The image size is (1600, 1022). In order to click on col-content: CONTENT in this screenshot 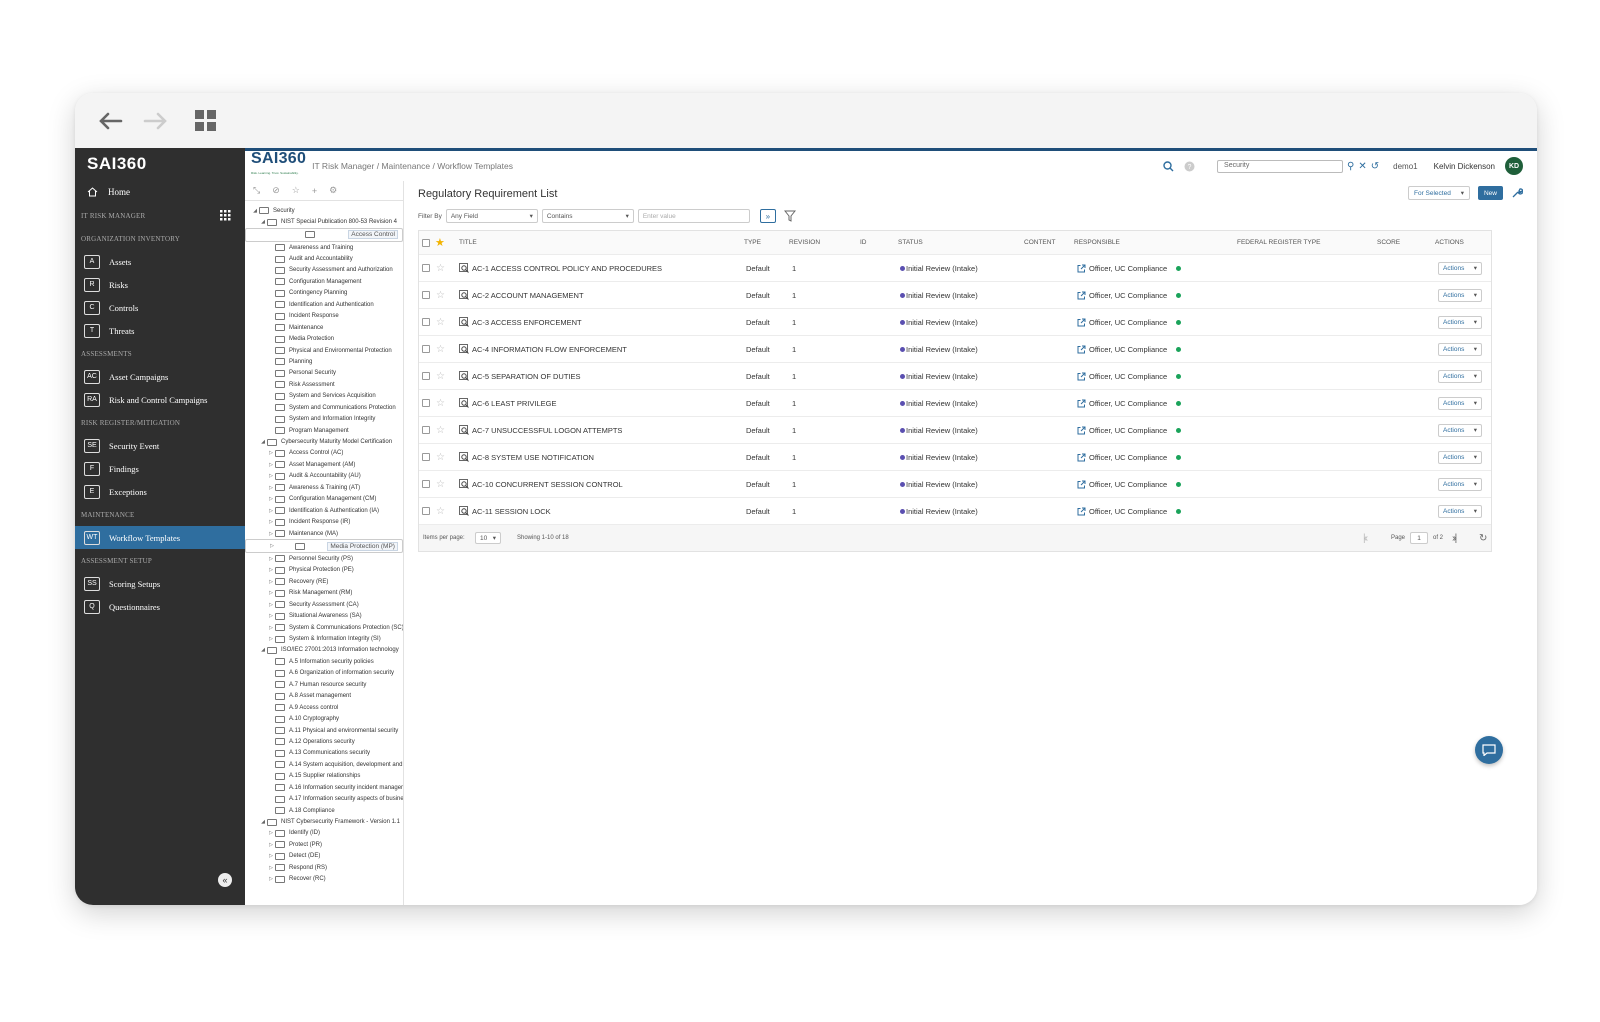, I will do `click(1039, 242)`.